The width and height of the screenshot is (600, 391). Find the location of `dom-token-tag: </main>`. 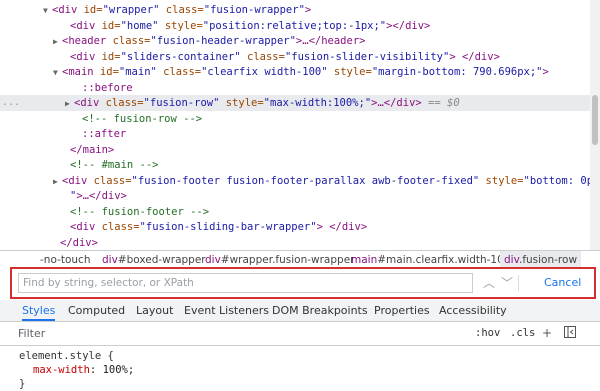

dom-token-tag: </main> is located at coordinates (92, 149).